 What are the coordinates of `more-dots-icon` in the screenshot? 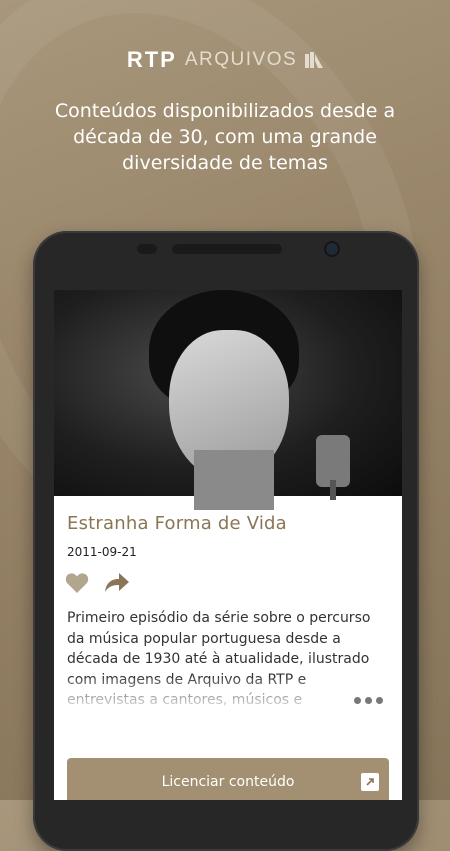 It's located at (371, 700).